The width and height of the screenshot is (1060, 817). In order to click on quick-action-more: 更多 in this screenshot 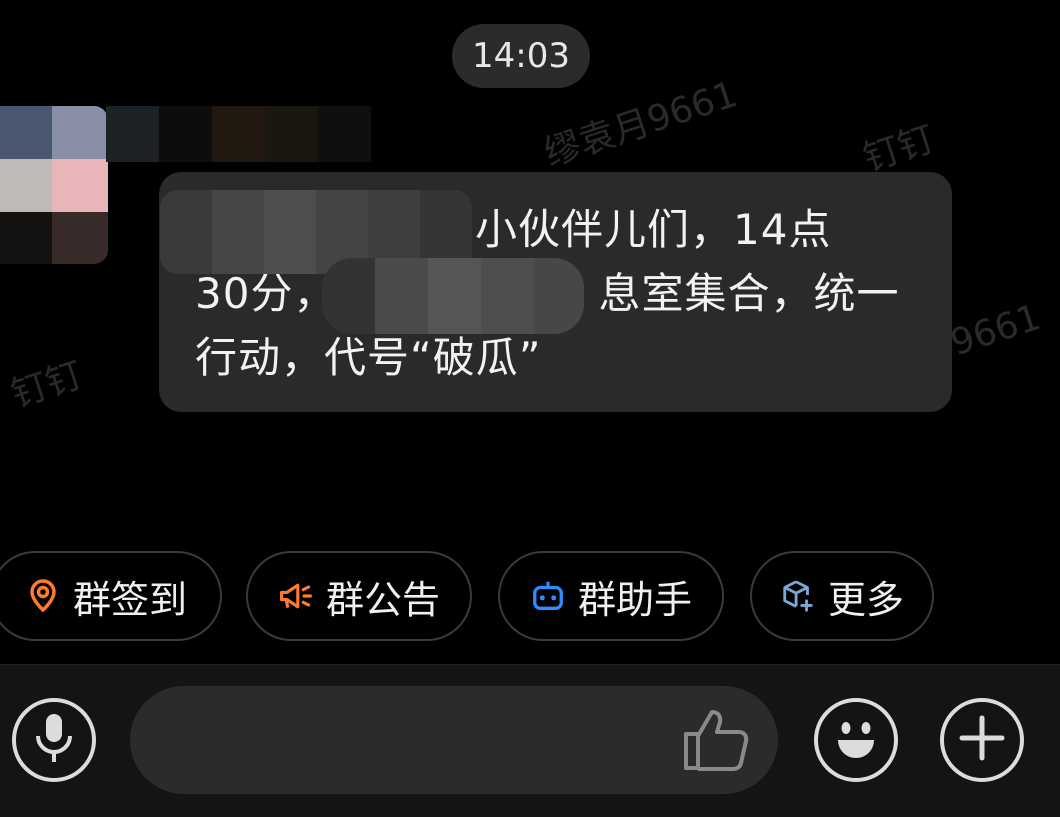, I will do `click(842, 596)`.